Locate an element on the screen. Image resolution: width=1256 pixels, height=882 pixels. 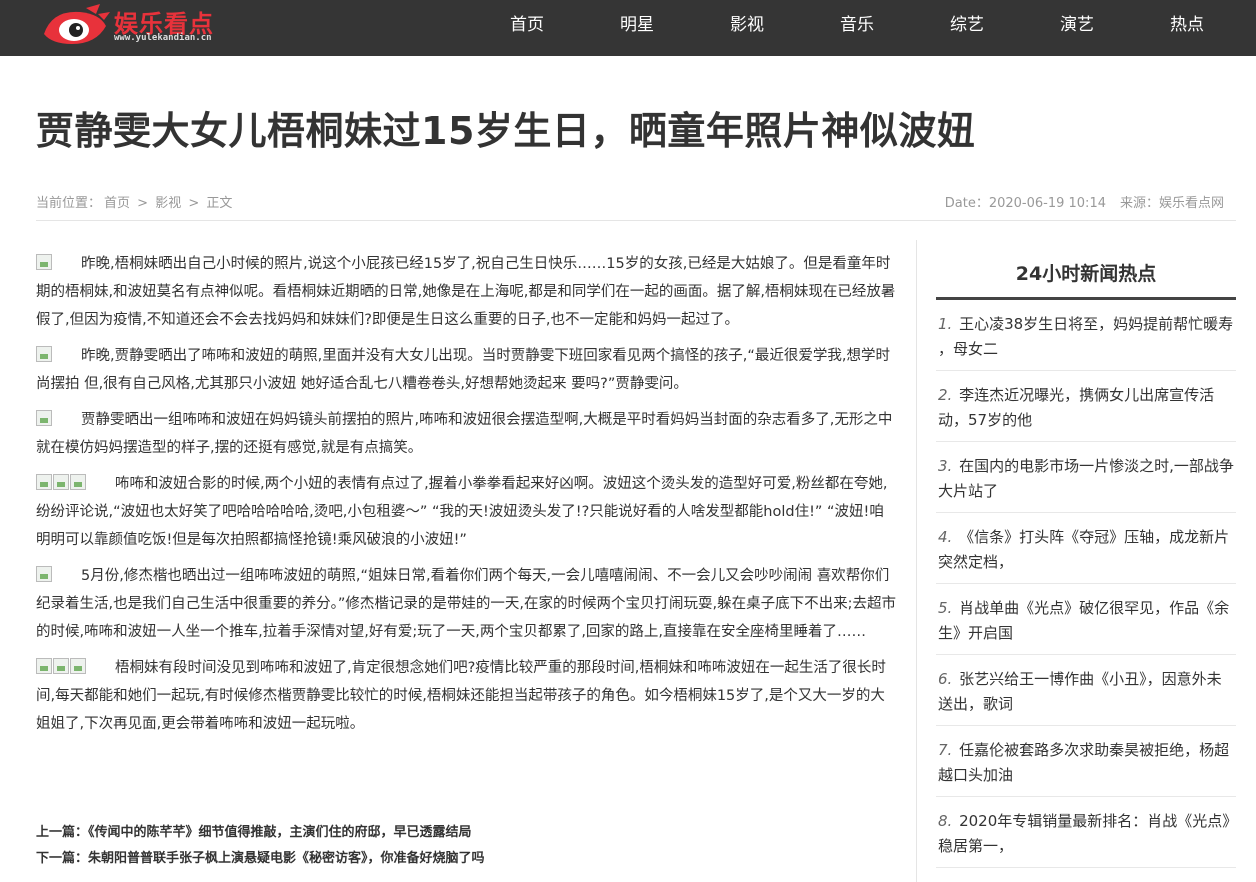
hot-news-title: 在国内的电影市场一片惨淡之时,一部战争大片站了 is located at coordinates (1086, 478).